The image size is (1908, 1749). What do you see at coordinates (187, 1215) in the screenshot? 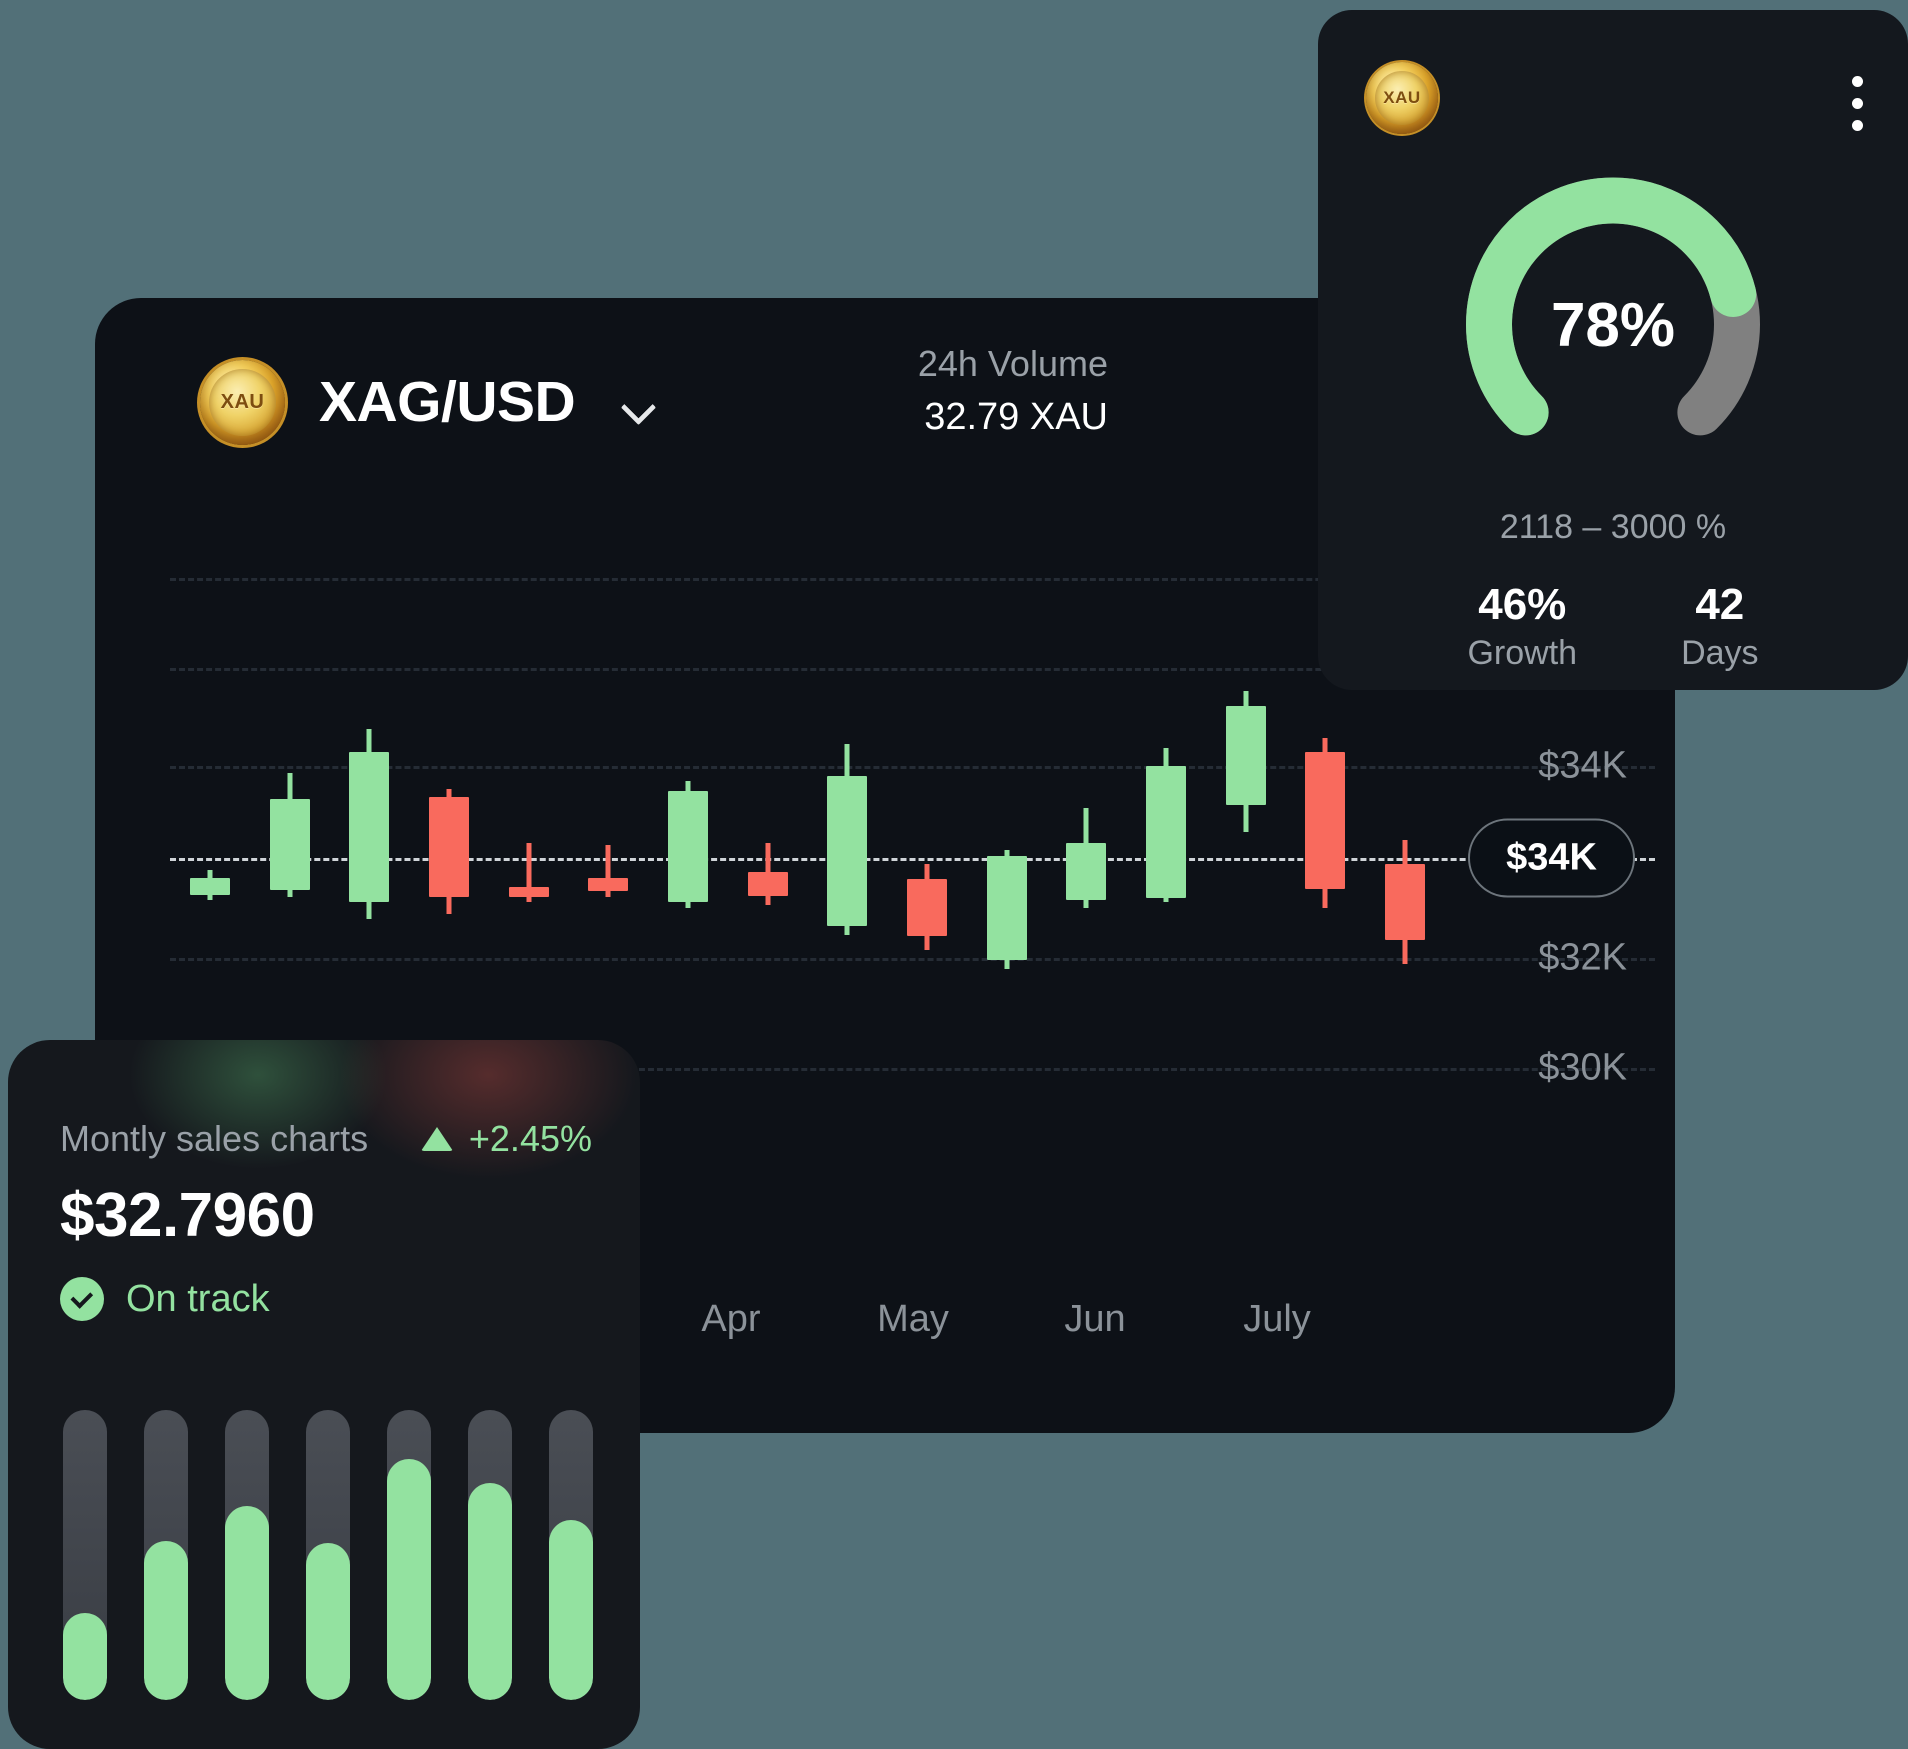
I see `sales-amount: $32.7960` at bounding box center [187, 1215].